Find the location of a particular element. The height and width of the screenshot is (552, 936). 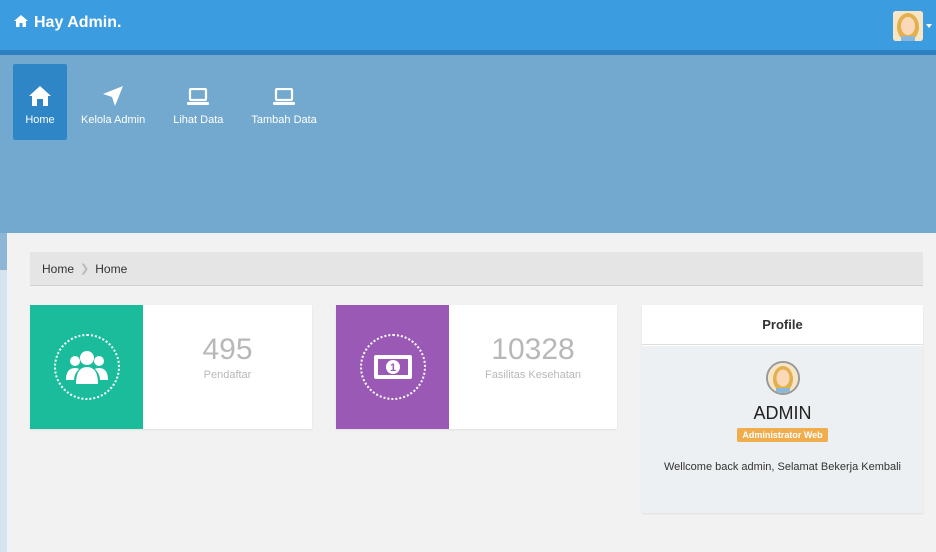

stat-value: 495 is located at coordinates (227, 349).